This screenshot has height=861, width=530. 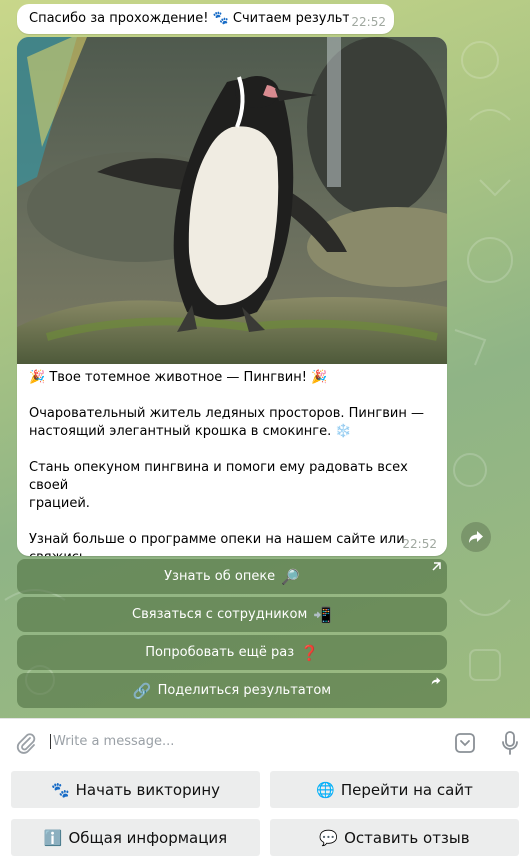 I want to click on sticker-icon, so click(x=465, y=743).